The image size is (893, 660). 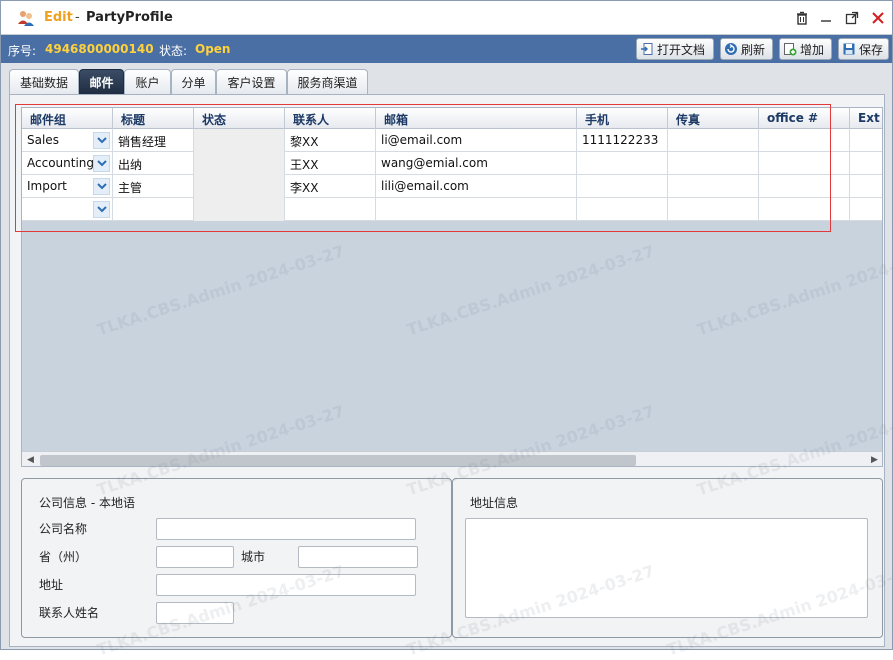 I want to click on cell-email-group: Import, so click(x=67, y=186).